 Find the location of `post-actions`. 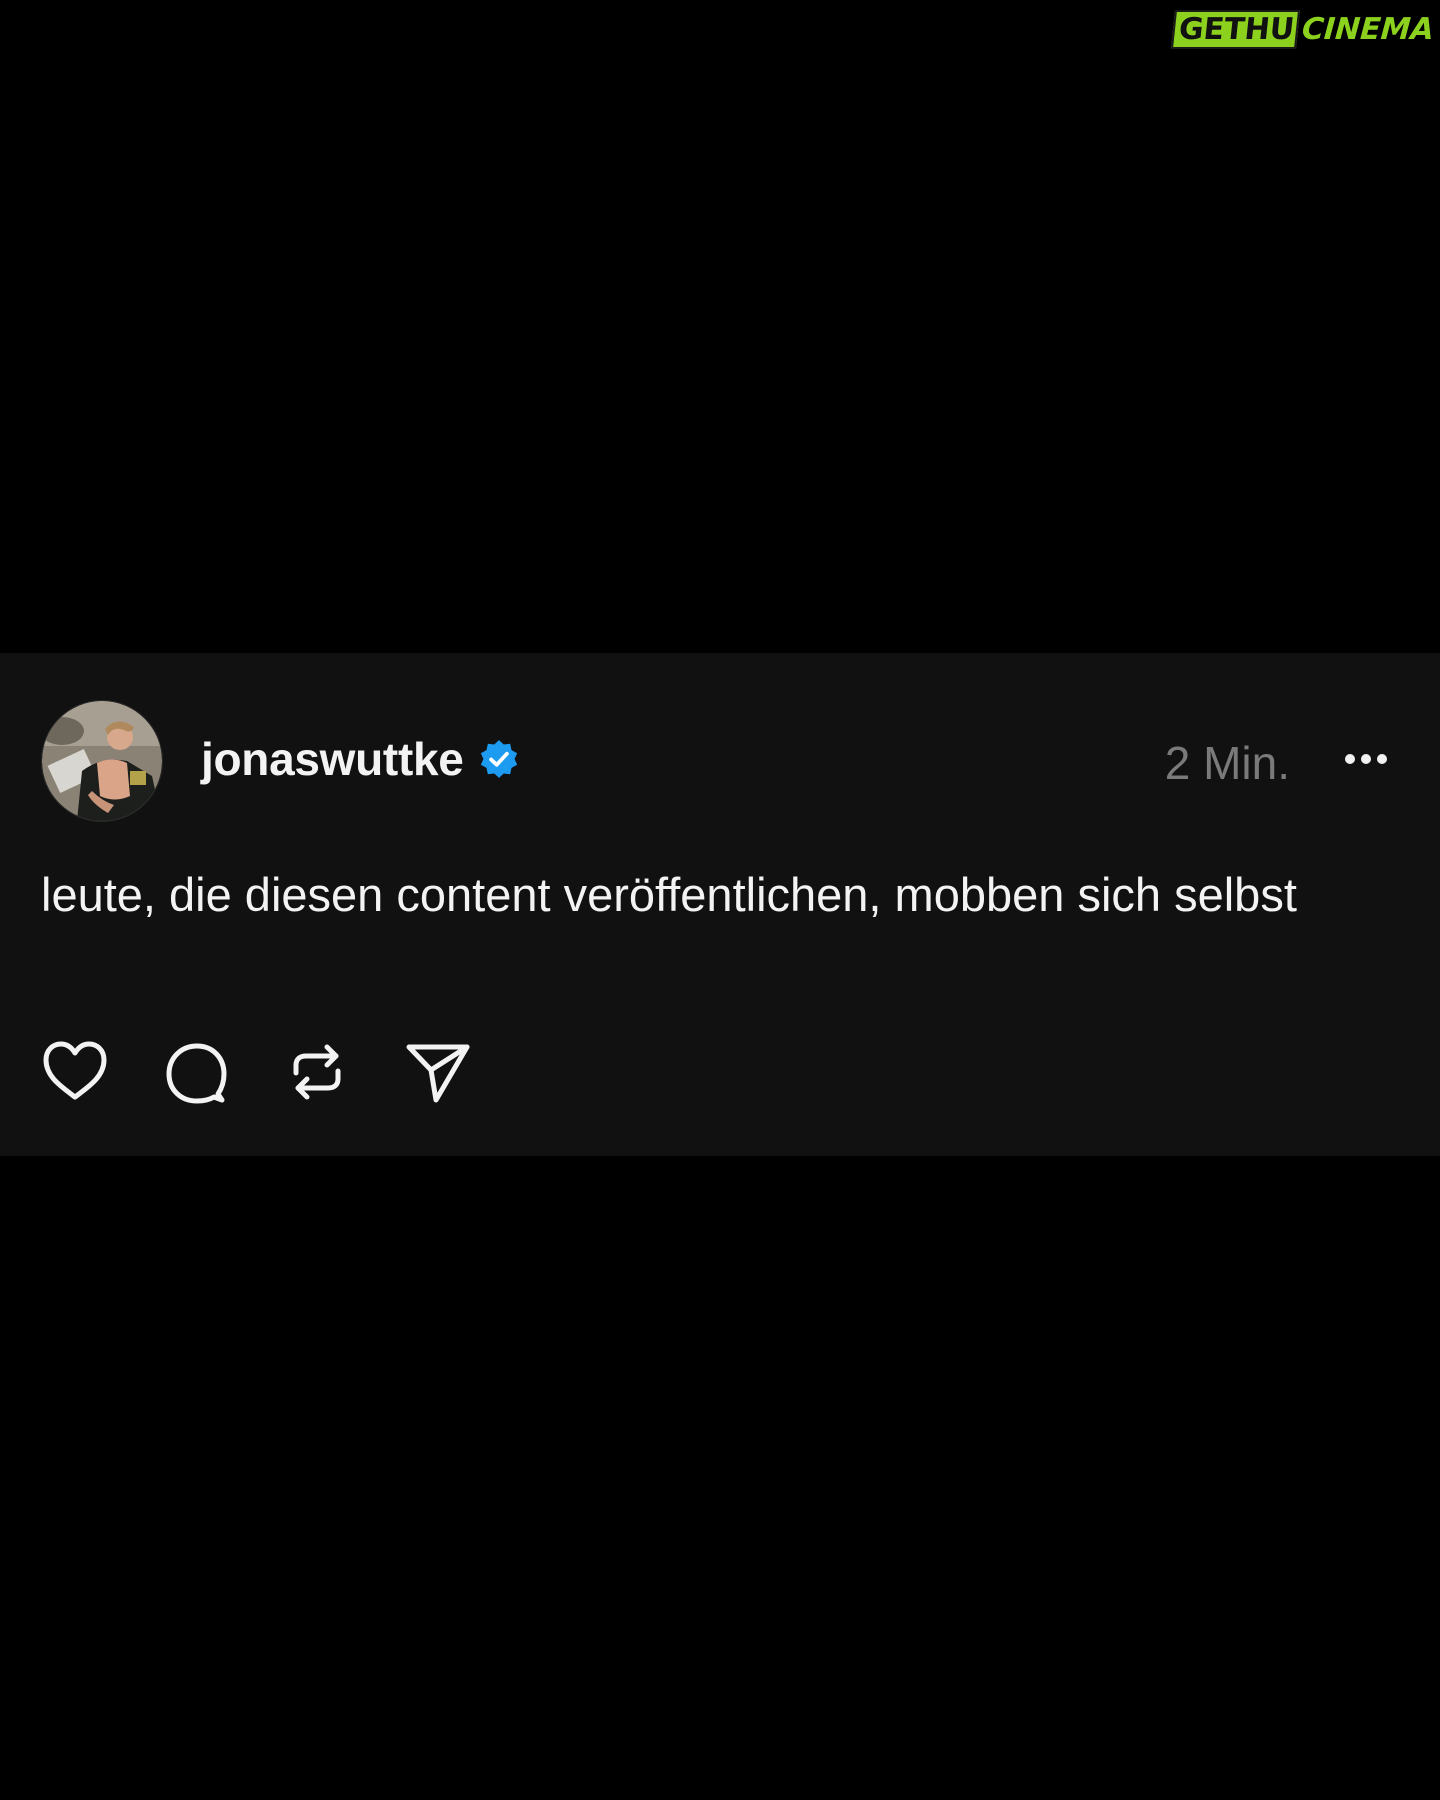

post-actions is located at coordinates (282, 1072).